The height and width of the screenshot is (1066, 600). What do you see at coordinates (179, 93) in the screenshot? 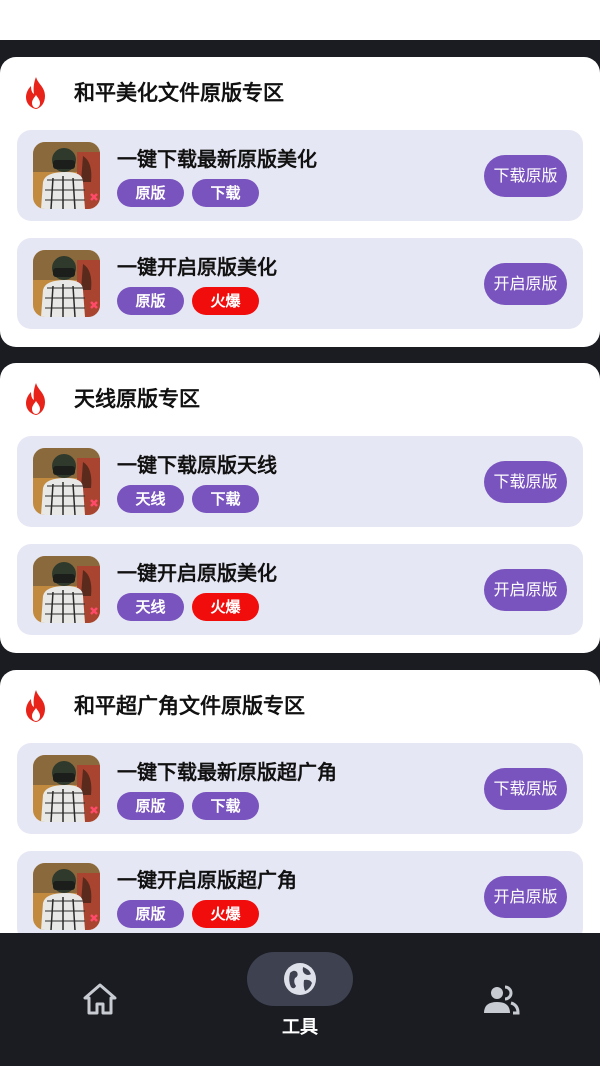
I see `section-title: 和平美化文件原版专区` at bounding box center [179, 93].